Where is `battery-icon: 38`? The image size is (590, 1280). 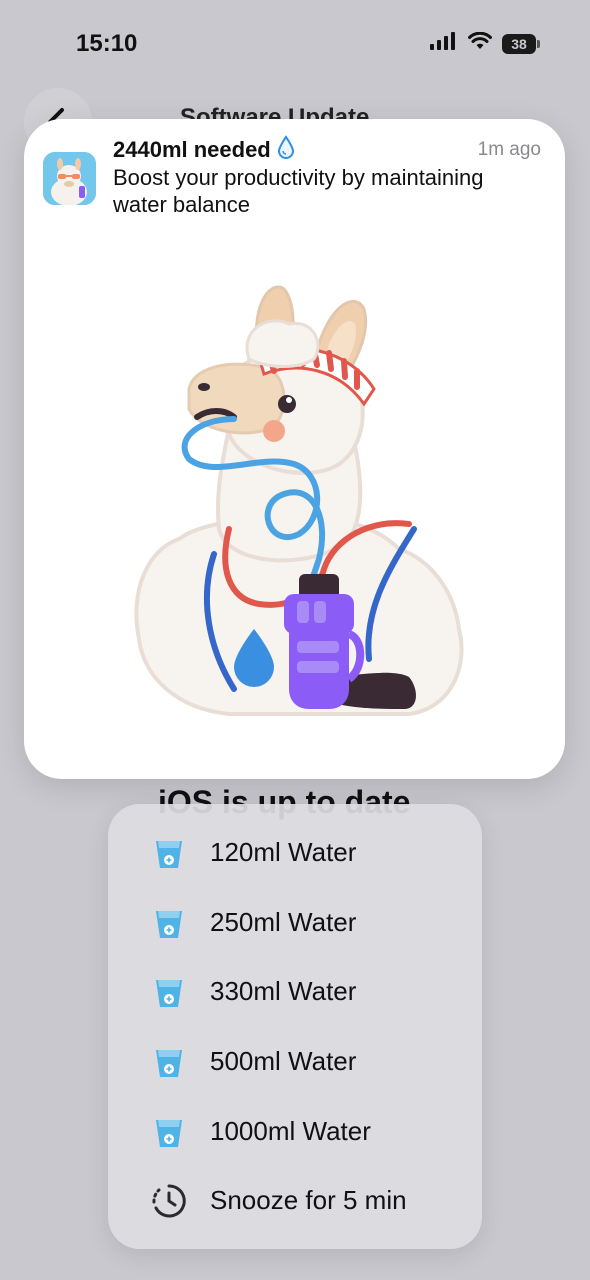 battery-icon: 38 is located at coordinates (521, 43).